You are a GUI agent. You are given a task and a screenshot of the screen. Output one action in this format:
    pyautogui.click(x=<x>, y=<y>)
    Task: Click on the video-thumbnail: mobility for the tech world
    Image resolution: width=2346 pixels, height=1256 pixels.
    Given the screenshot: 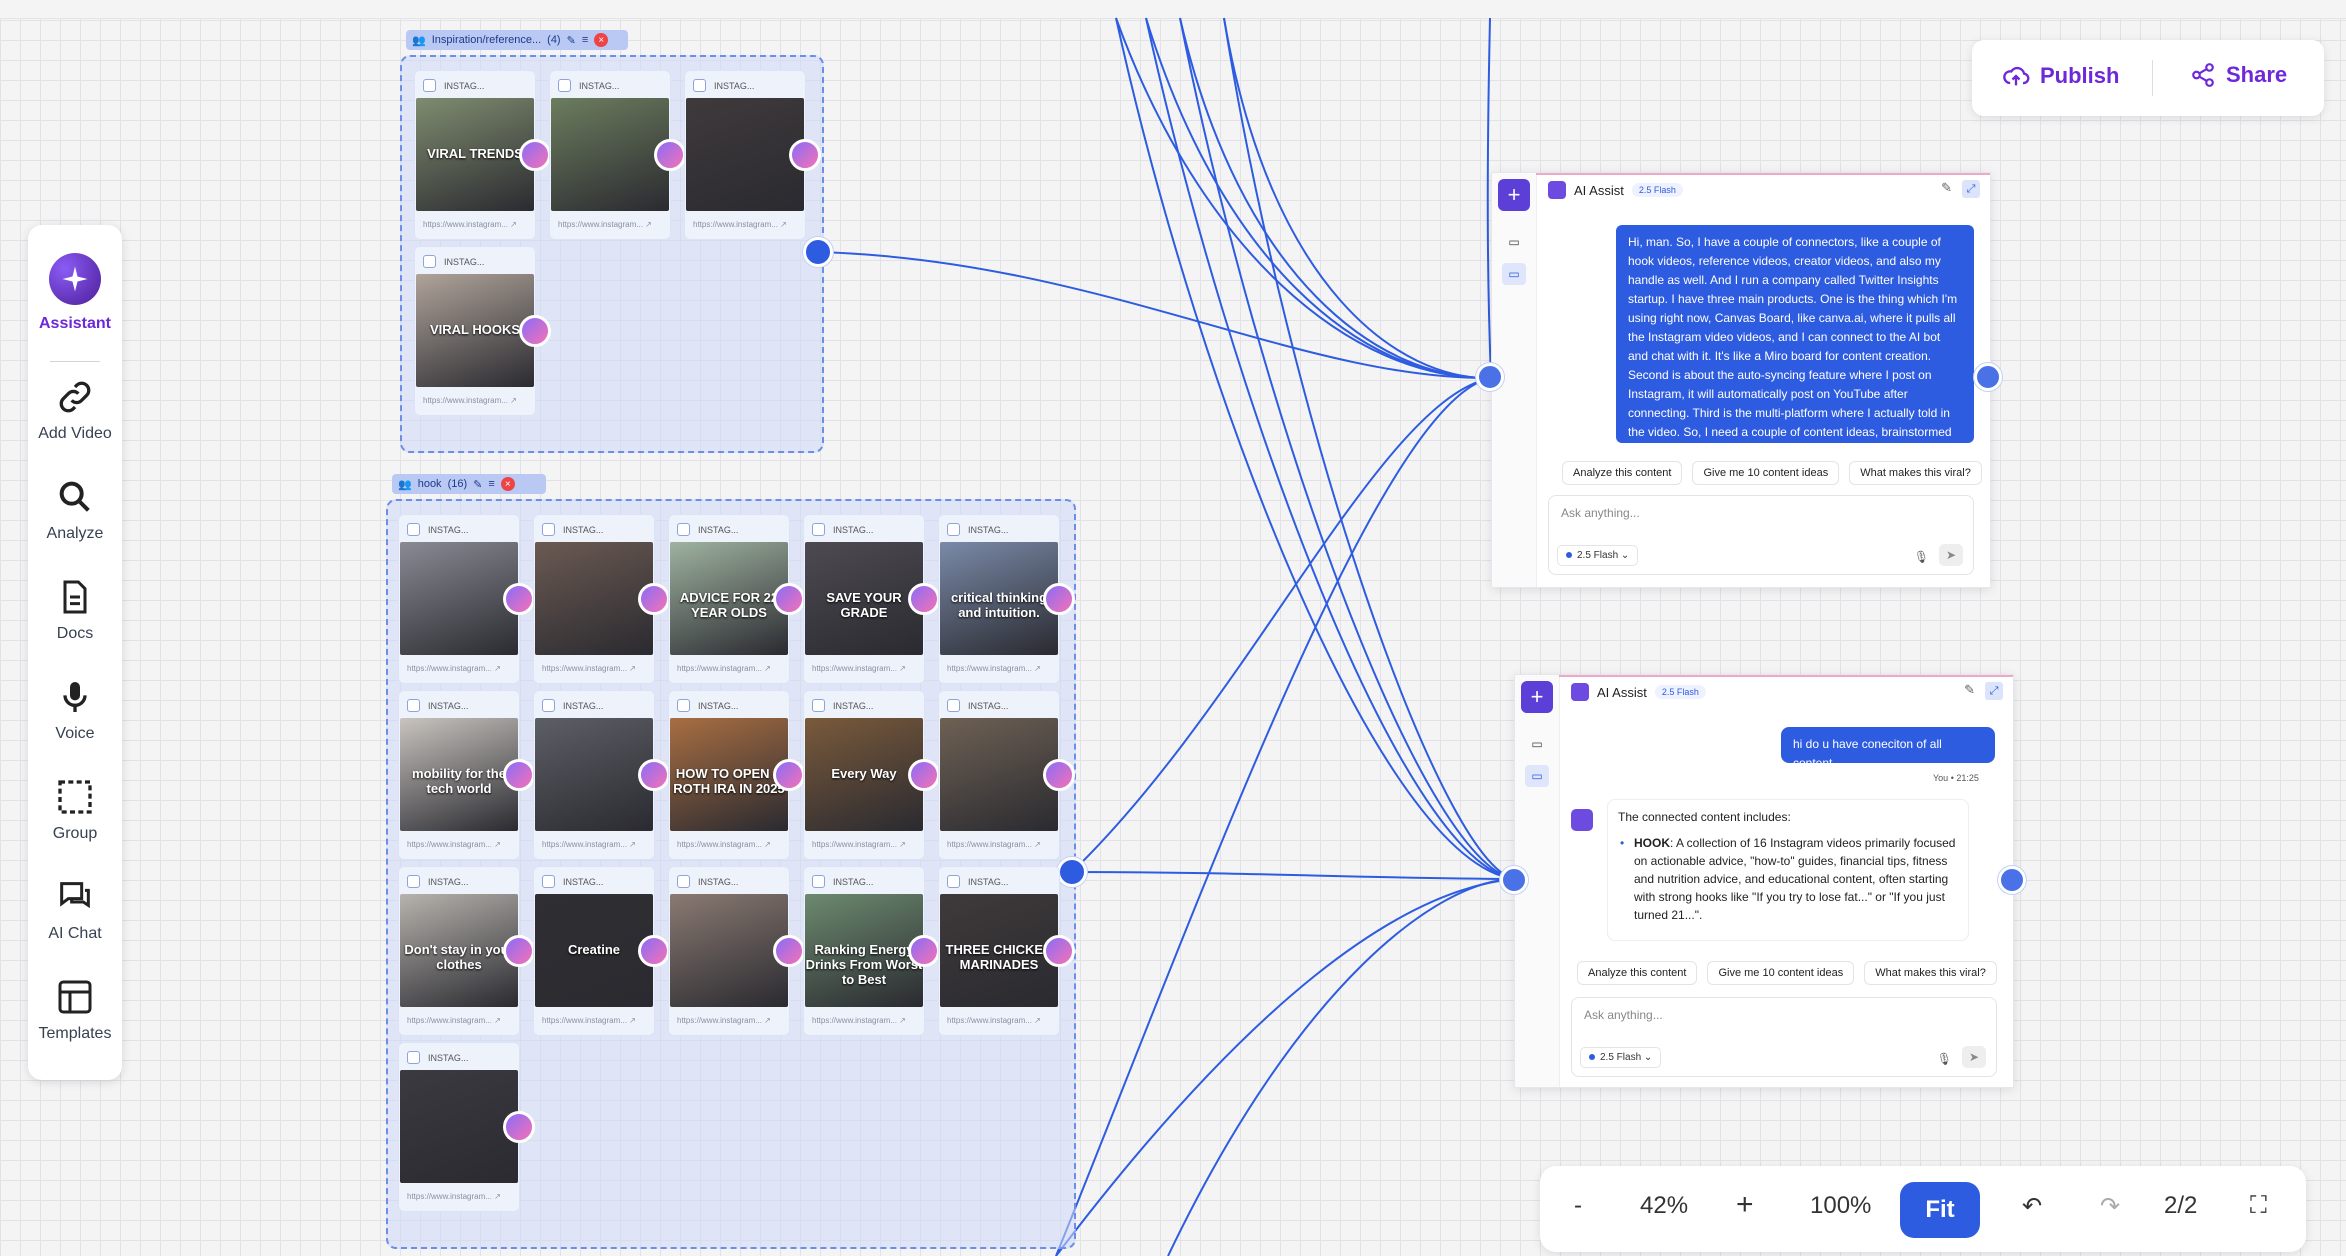 What is the action you would take?
    pyautogui.click(x=459, y=774)
    